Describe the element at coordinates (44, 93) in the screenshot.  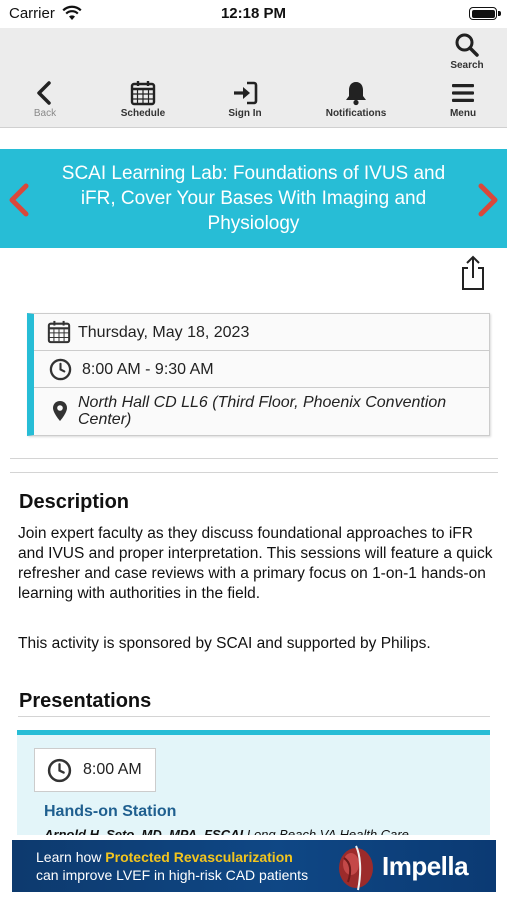
I see `back-icon` at that location.